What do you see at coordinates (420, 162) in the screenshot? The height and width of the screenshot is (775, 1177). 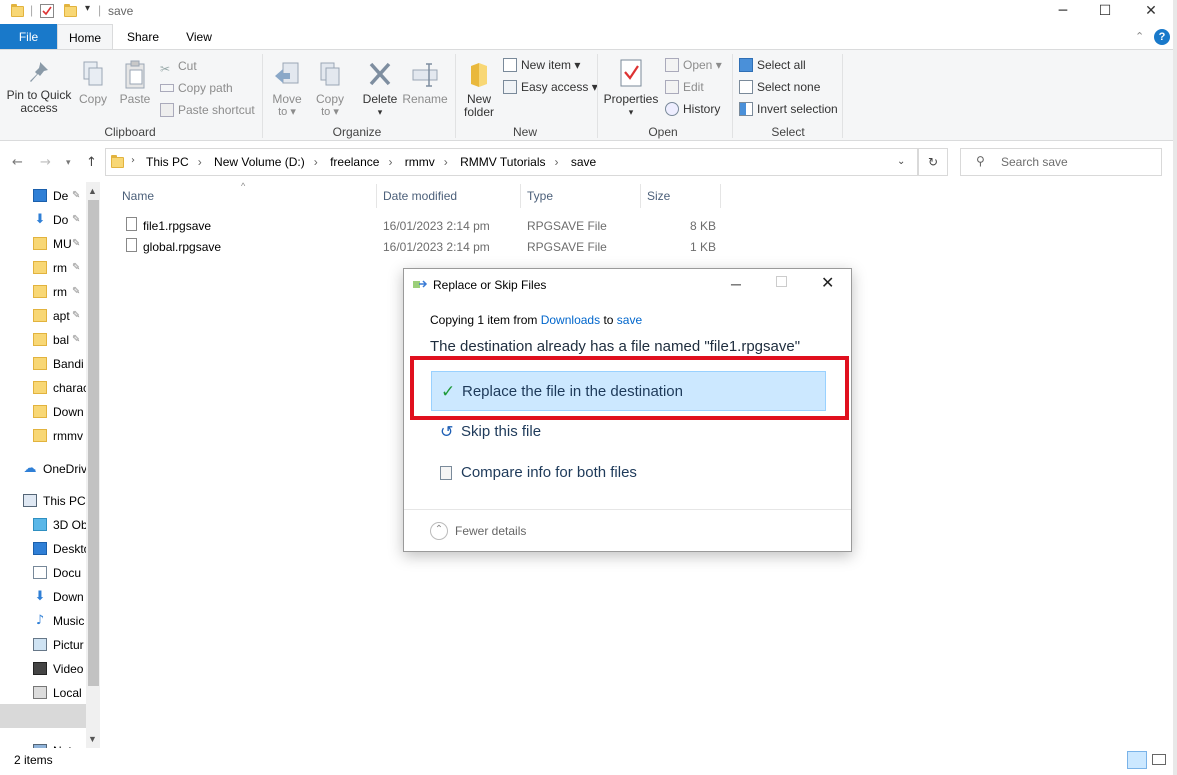 I see `breadcrumb-item: rmmv` at bounding box center [420, 162].